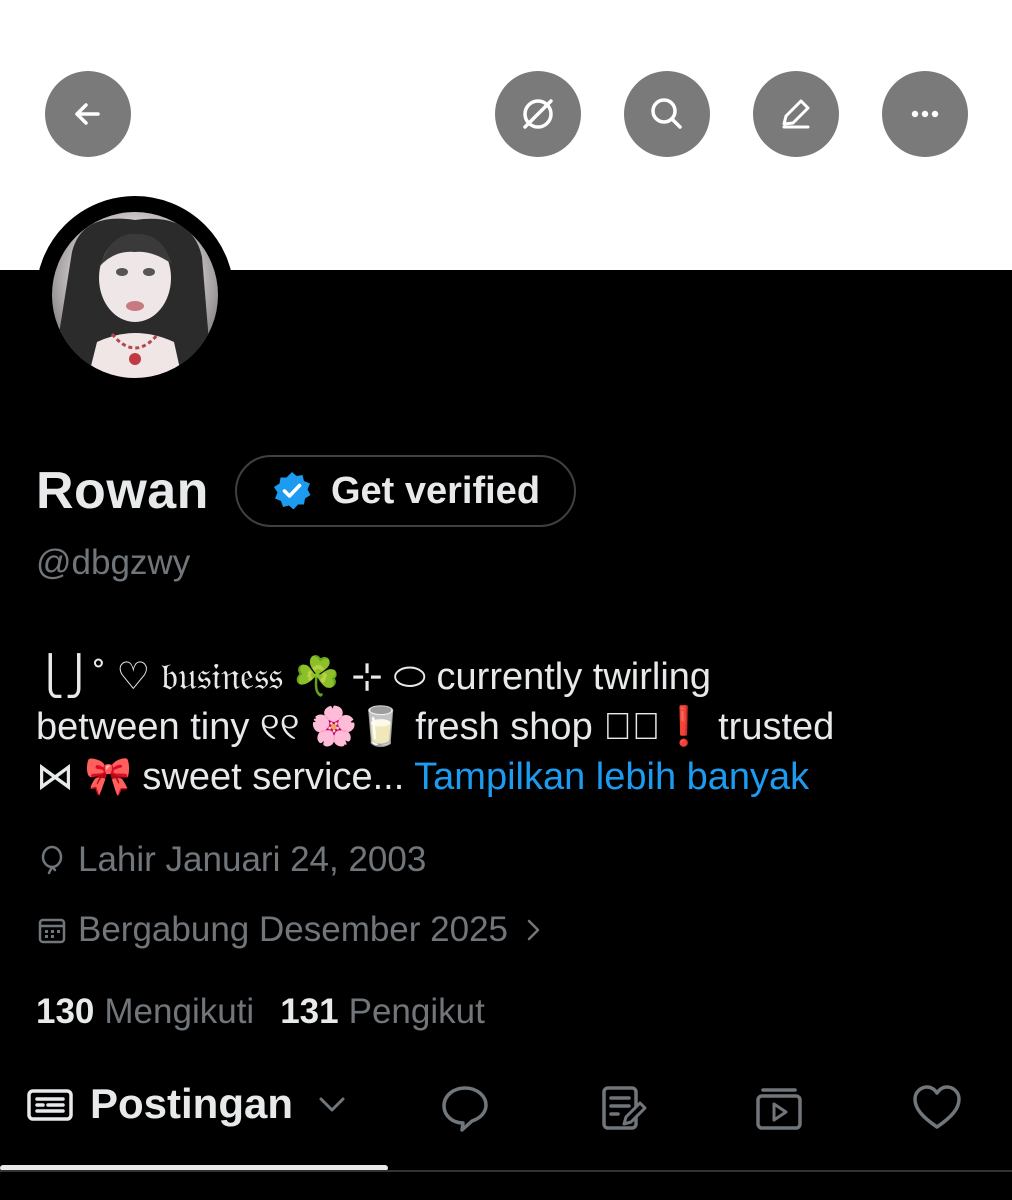 The image size is (1012, 1200). Describe the element at coordinates (332, 1104) in the screenshot. I see `chevron-down-icon` at that location.